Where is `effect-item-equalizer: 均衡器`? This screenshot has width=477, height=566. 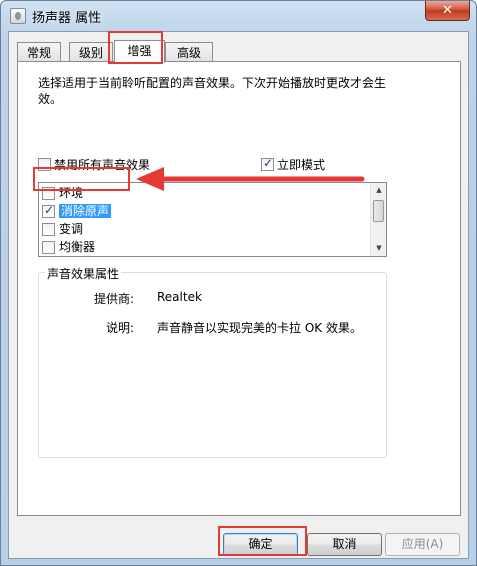
effect-item-equalizer: 均衡器 is located at coordinates (68, 246).